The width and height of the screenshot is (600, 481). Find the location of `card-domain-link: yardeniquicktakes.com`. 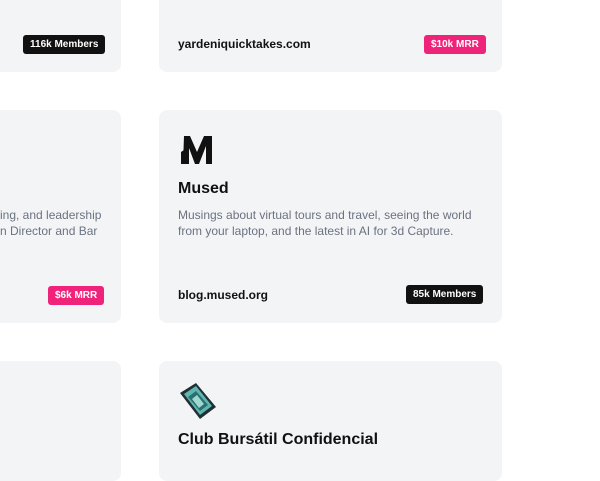

card-domain-link: yardeniquicktakes.com is located at coordinates (244, 44).